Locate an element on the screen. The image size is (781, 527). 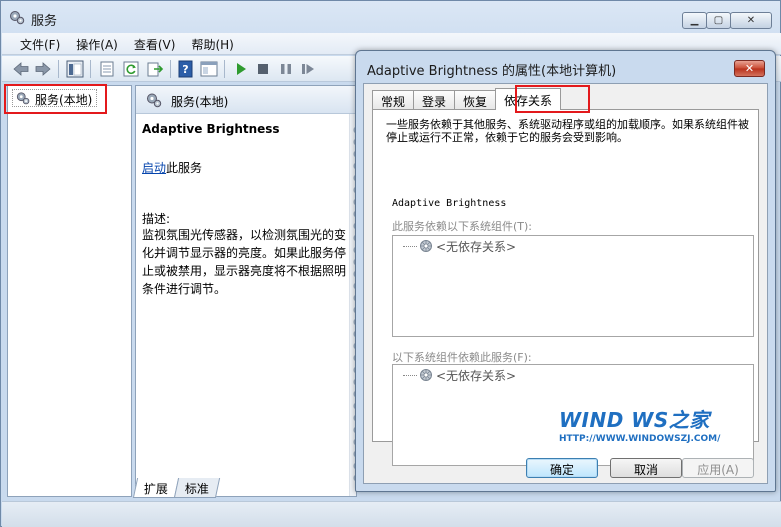
minimize-button: ▁ is located at coordinates (694, 20).